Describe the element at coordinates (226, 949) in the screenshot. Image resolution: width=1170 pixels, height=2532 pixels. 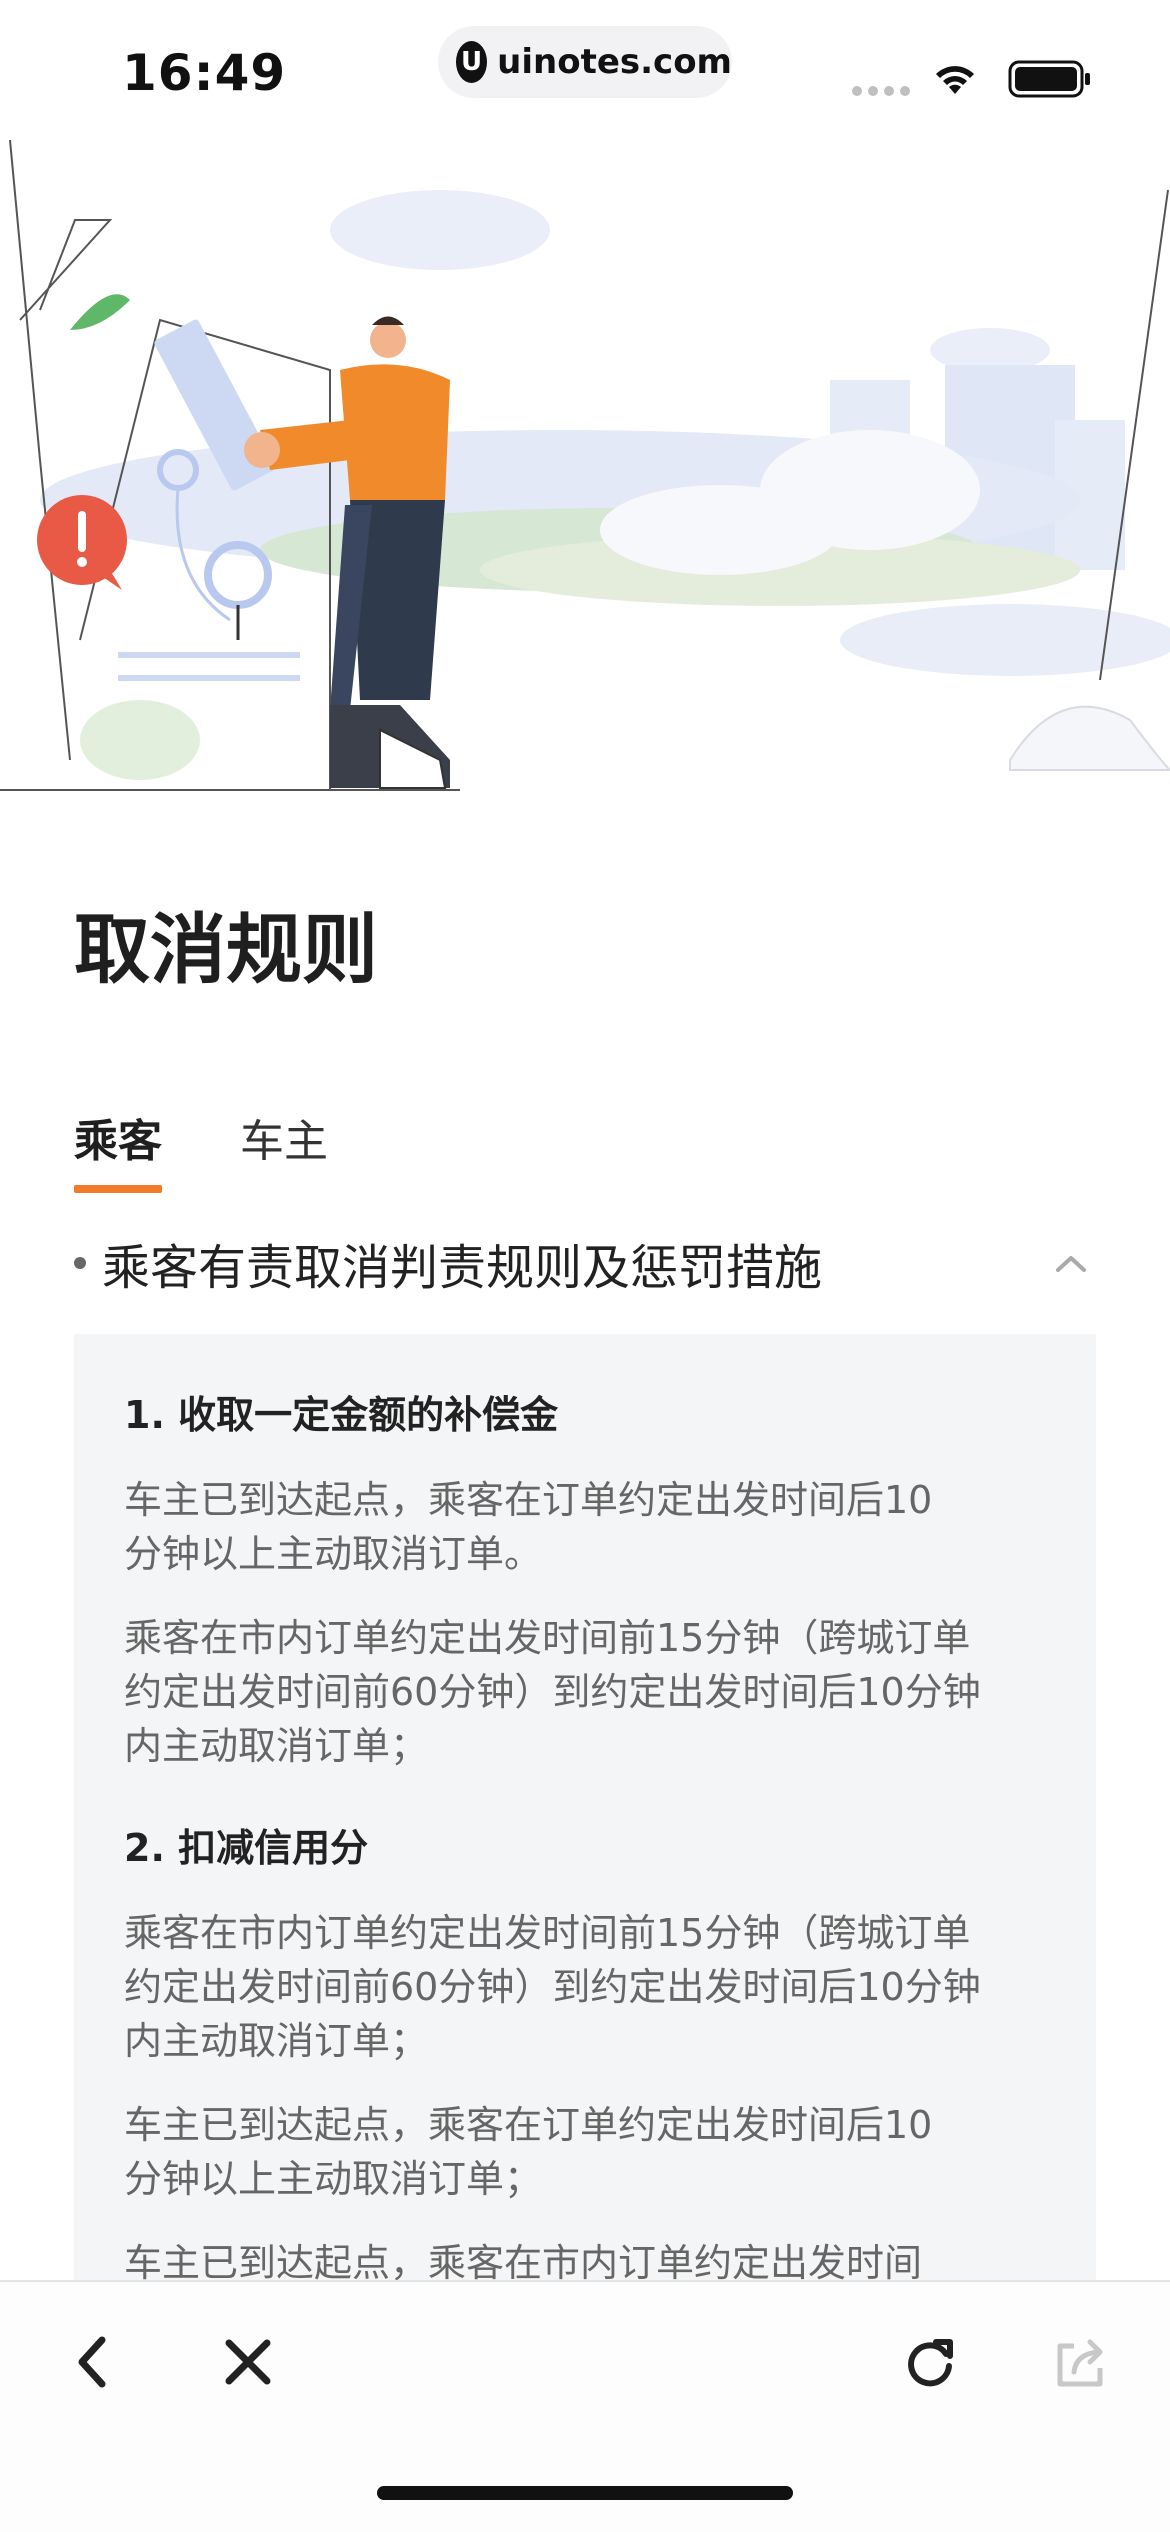
I see `page-title: 取消规则` at that location.